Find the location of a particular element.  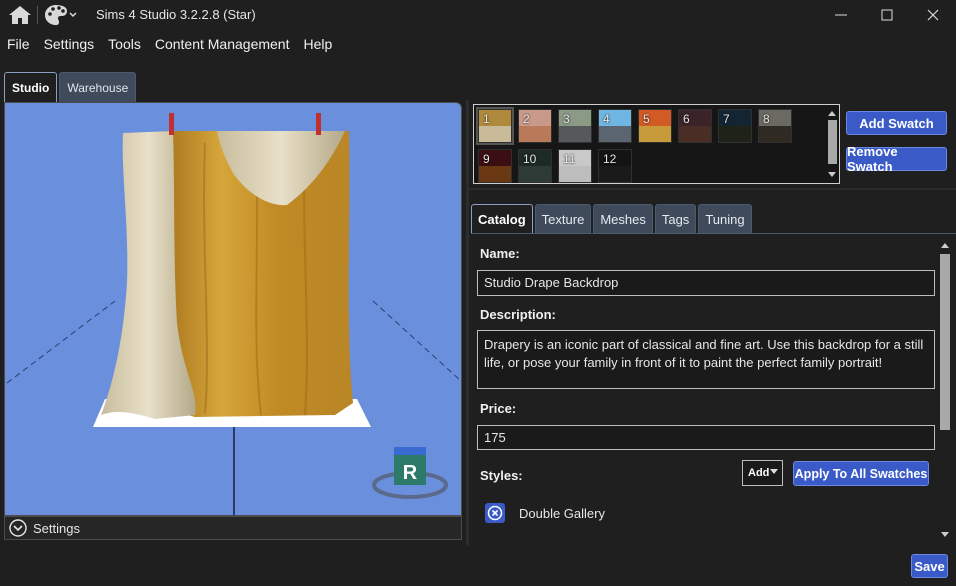

swatch-scroll-thumb is located at coordinates (832, 142).